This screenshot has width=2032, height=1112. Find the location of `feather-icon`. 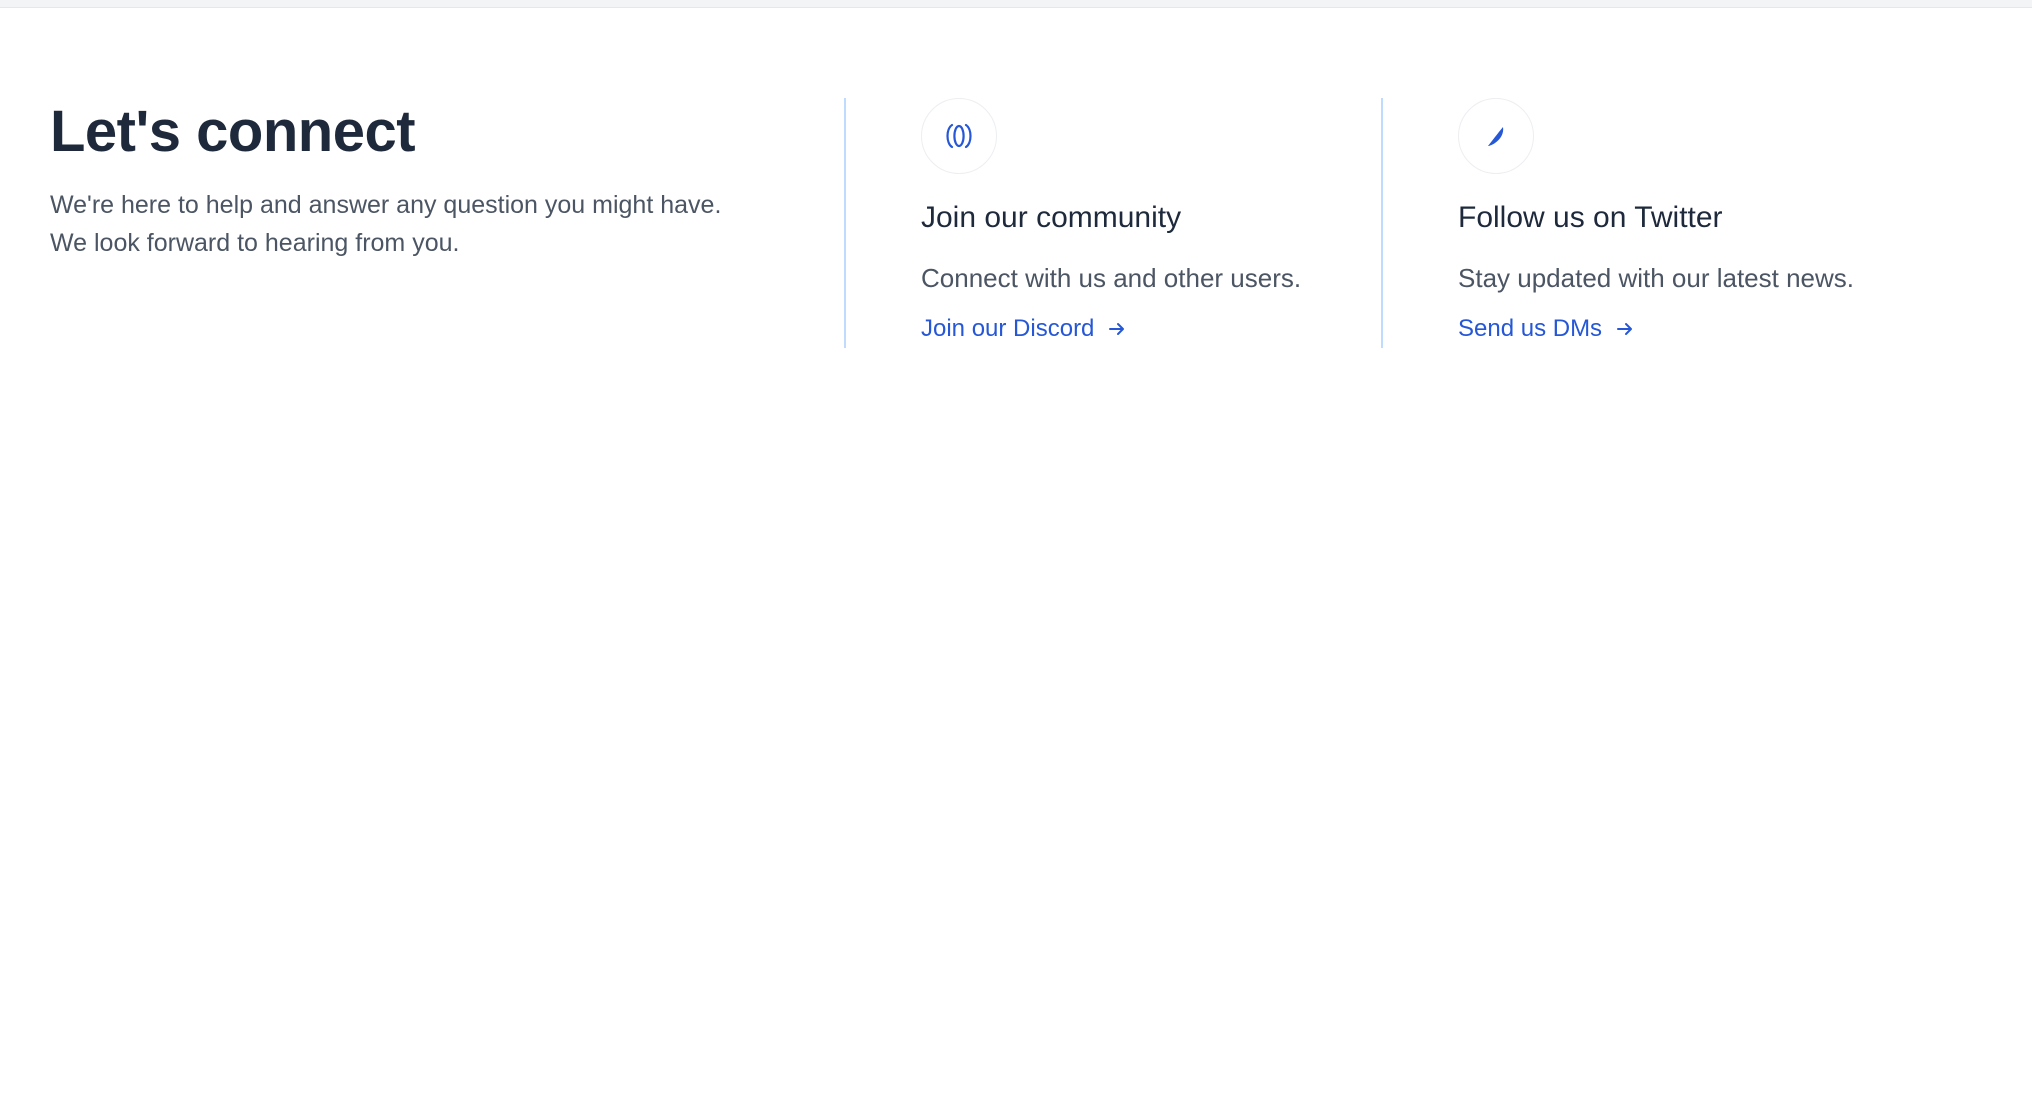

feather-icon is located at coordinates (1496, 136).